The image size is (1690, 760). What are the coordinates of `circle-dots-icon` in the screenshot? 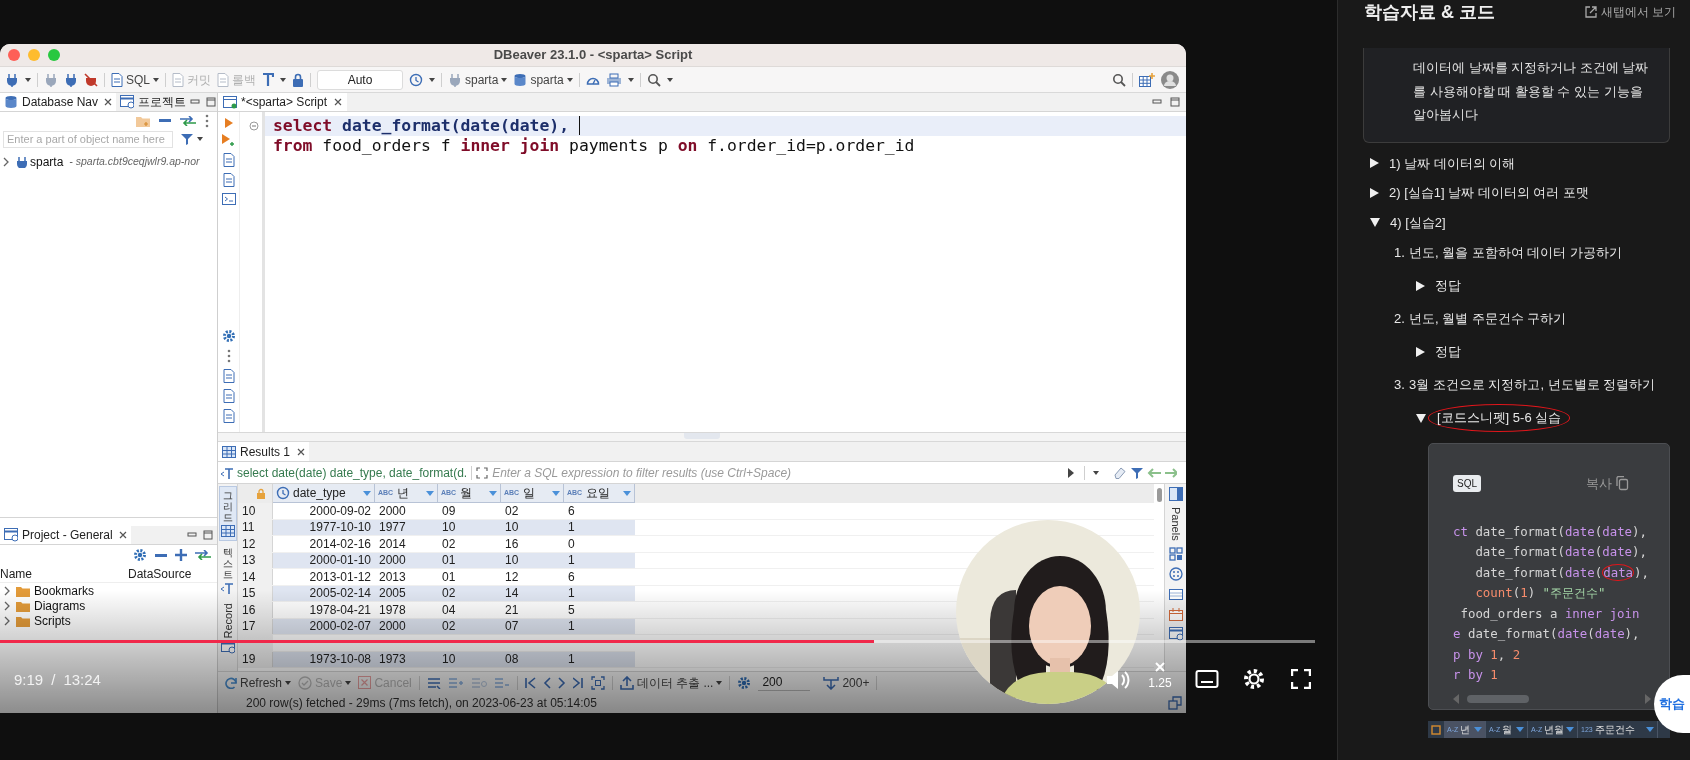 It's located at (1175, 573).